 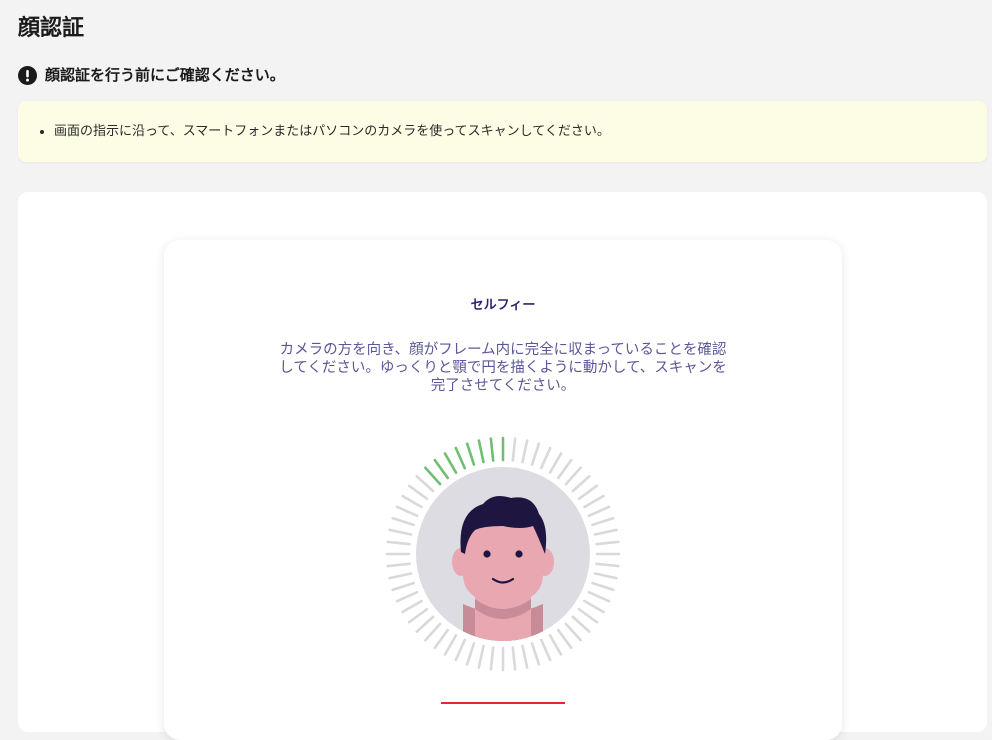 I want to click on alert-circle-icon, so click(x=27, y=75).